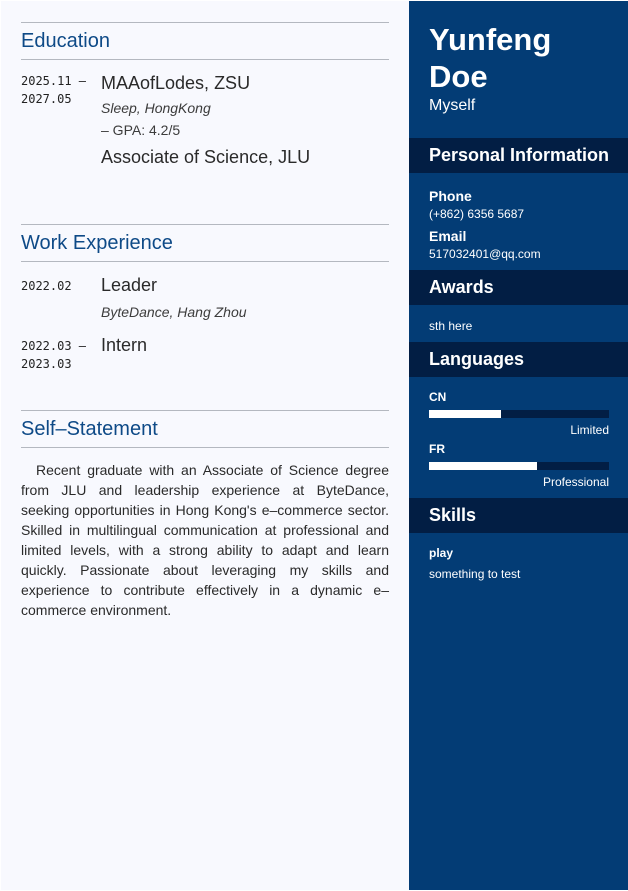  Describe the element at coordinates (477, 359) in the screenshot. I see `languages-heading: Languages` at that location.